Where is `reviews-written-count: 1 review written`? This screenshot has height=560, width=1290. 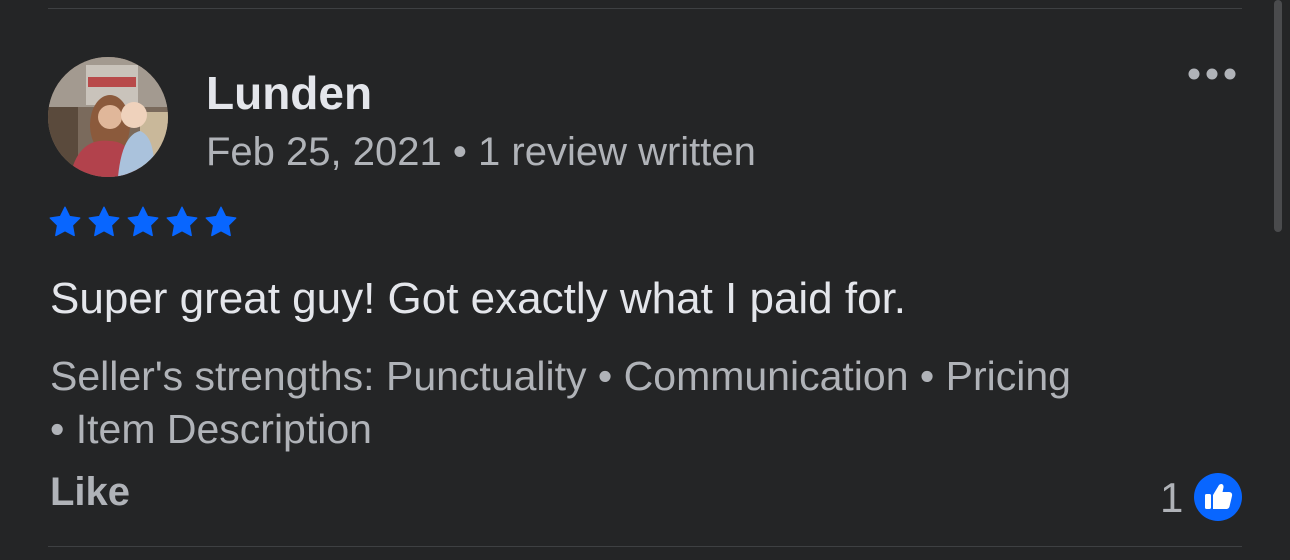
reviews-written-count: 1 review written is located at coordinates (617, 152).